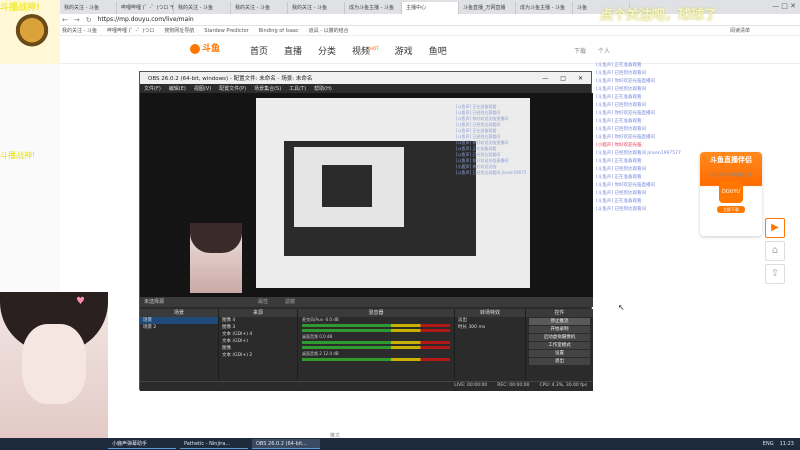 The image size is (800, 450). I want to click on duration-label: 时长, so click(462, 327).